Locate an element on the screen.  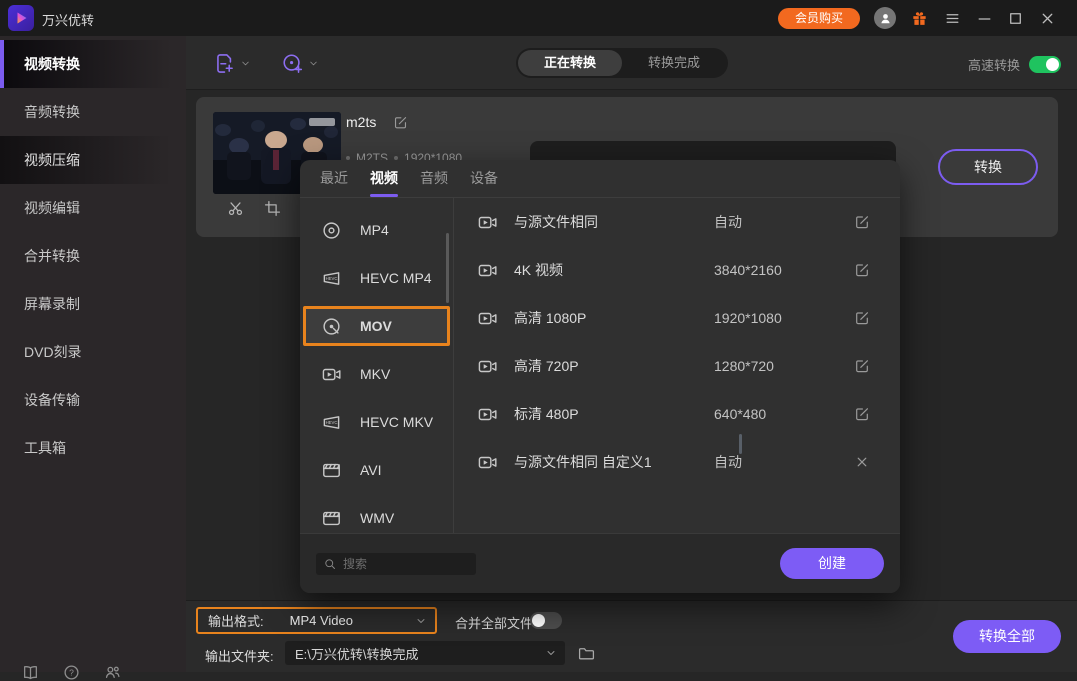
format-item-mp4: MP4 is located at coordinates (376, 230).